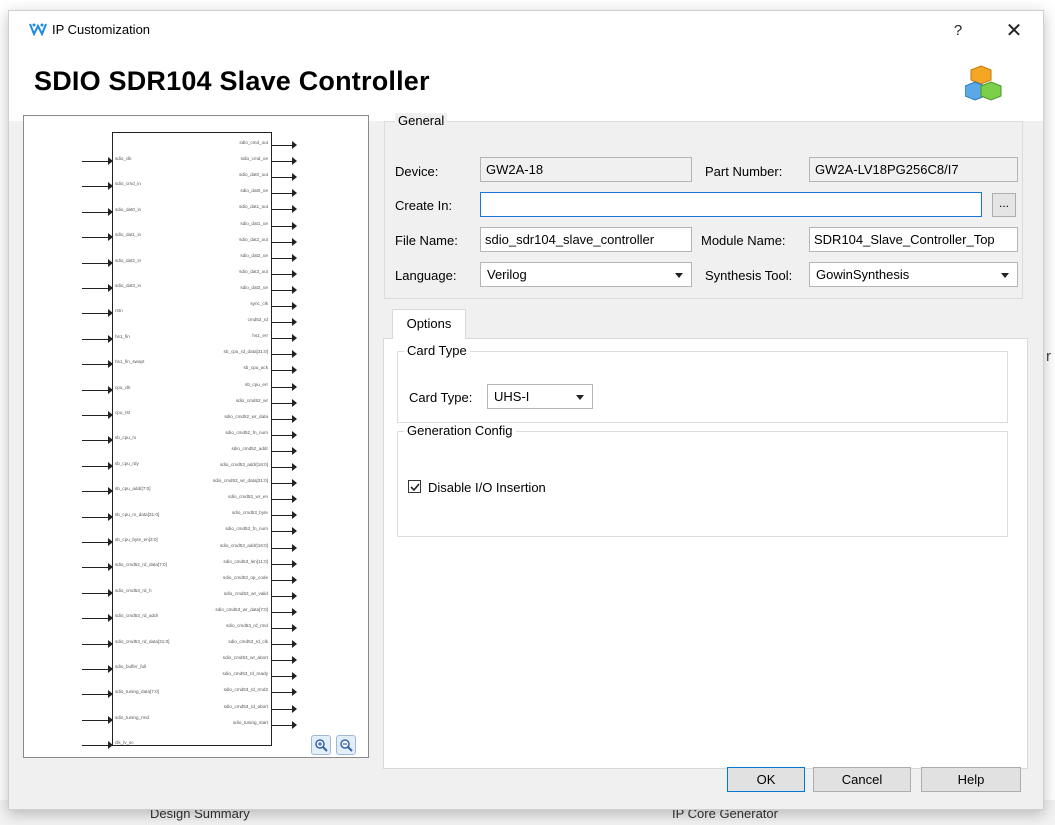 This screenshot has height=825, width=1055. Describe the element at coordinates (207, 499) in the screenshot. I see `symbol-pin: sdio_cmd53_wr_en` at that location.